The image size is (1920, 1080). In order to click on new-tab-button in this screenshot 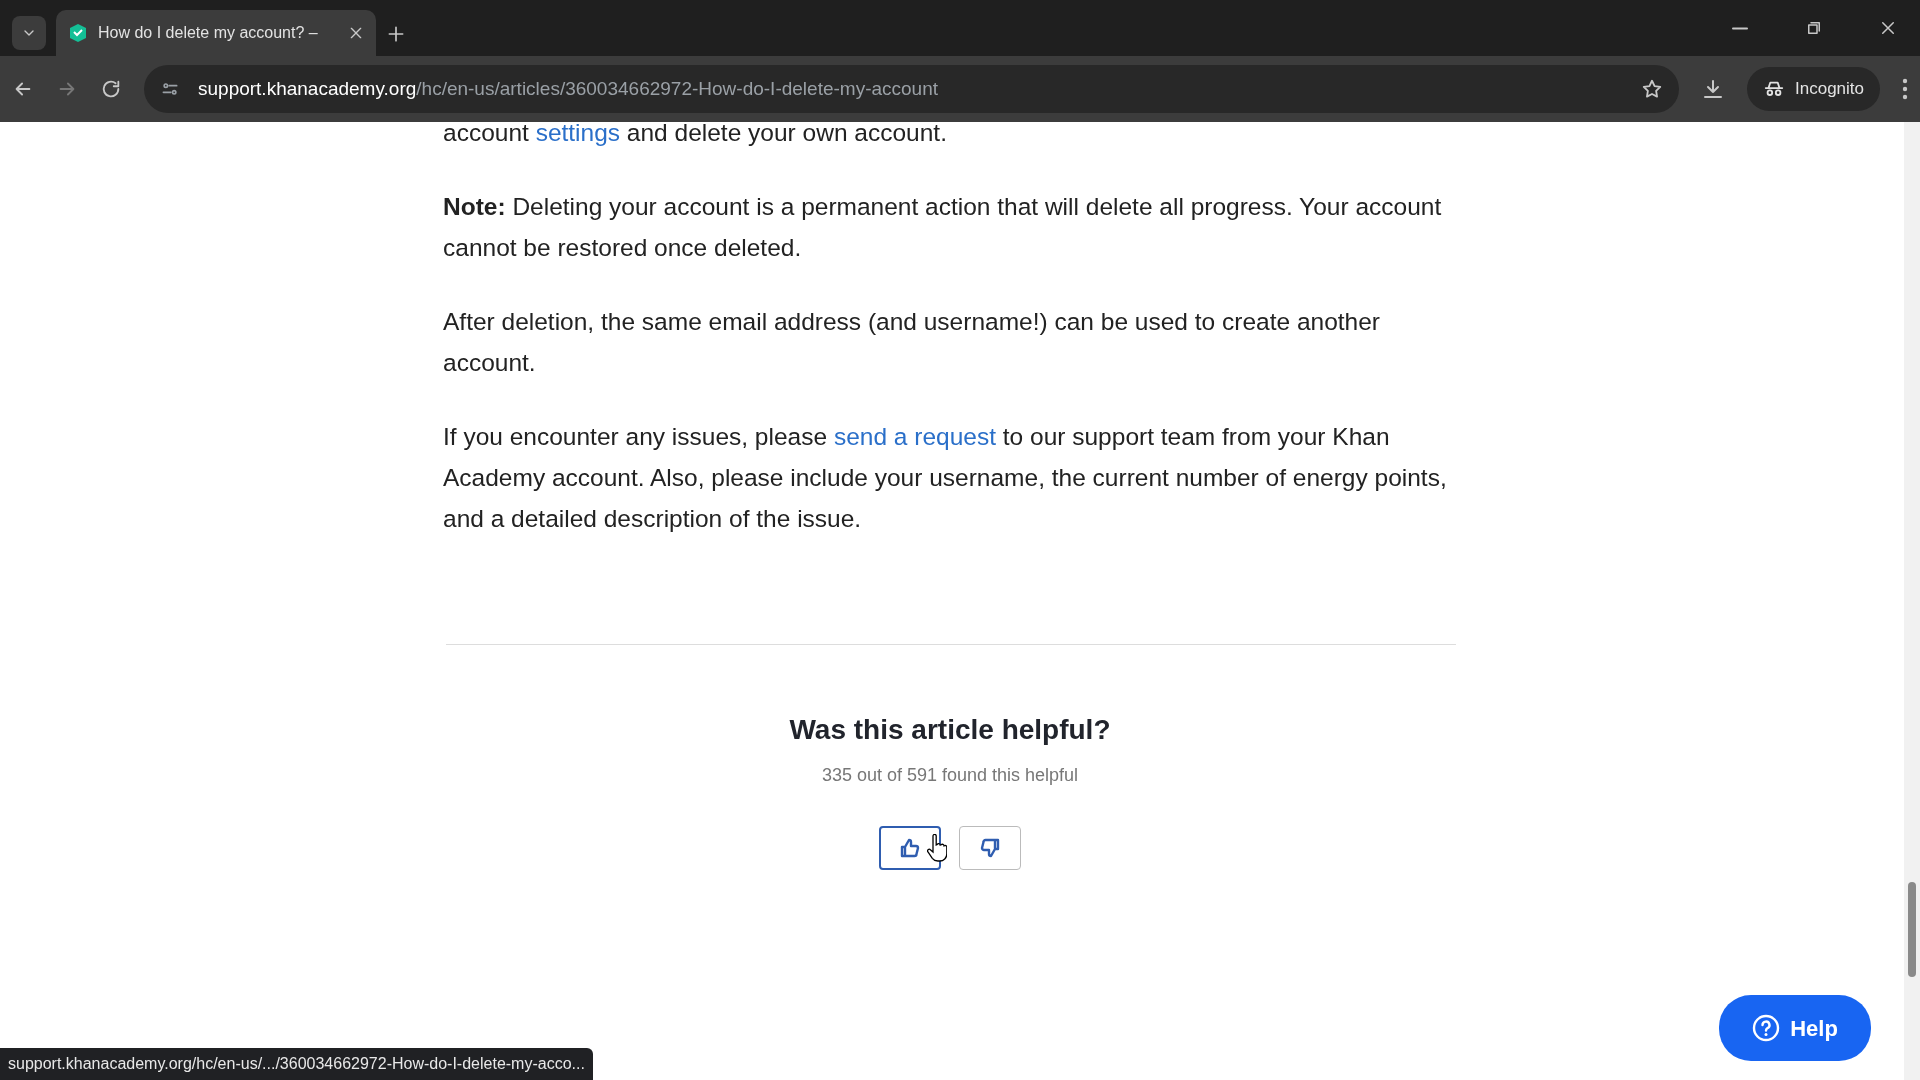, I will do `click(396, 34)`.